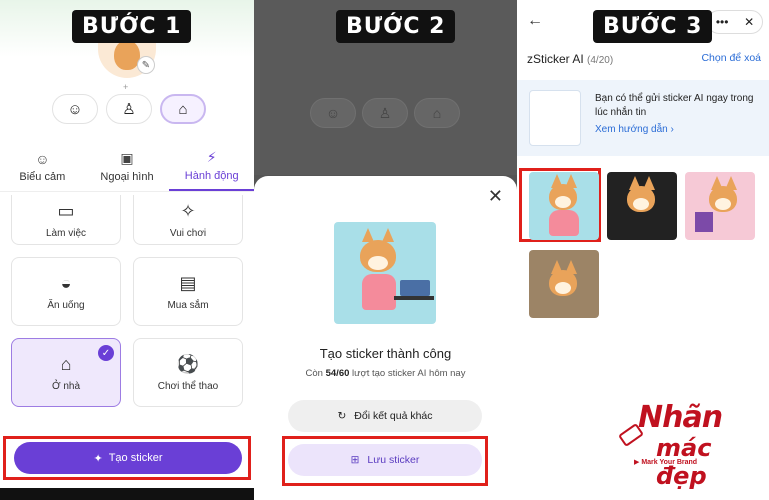 The image size is (769, 500). I want to click on category-tabs: ☺ Biểu cảm ▣ Ngoại hình ⚡ Hành động, so click(127, 167).